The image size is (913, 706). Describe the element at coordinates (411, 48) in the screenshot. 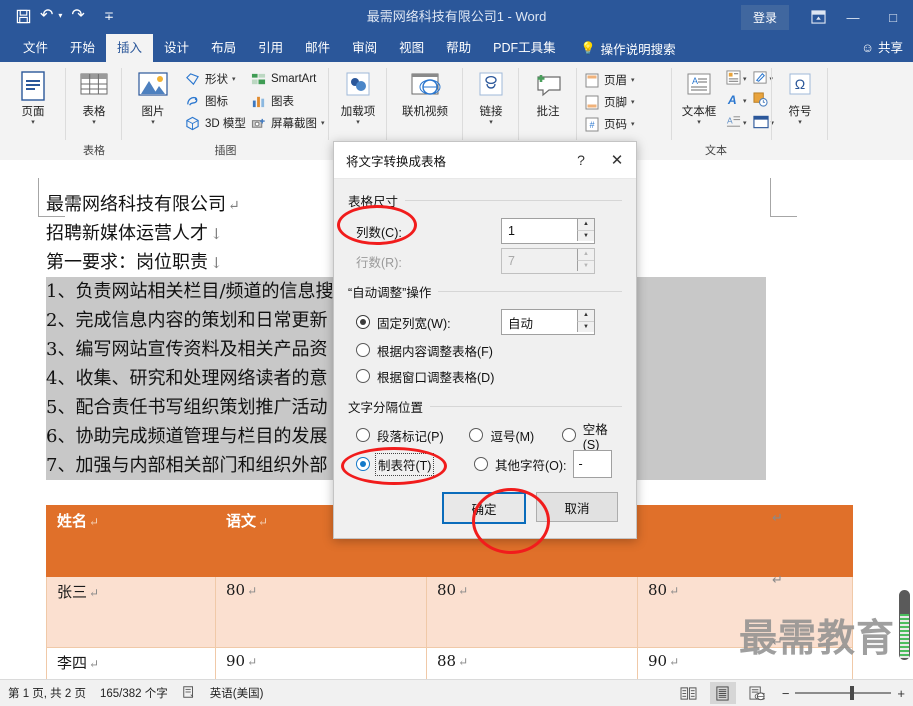

I see `tab-view: 视图` at that location.